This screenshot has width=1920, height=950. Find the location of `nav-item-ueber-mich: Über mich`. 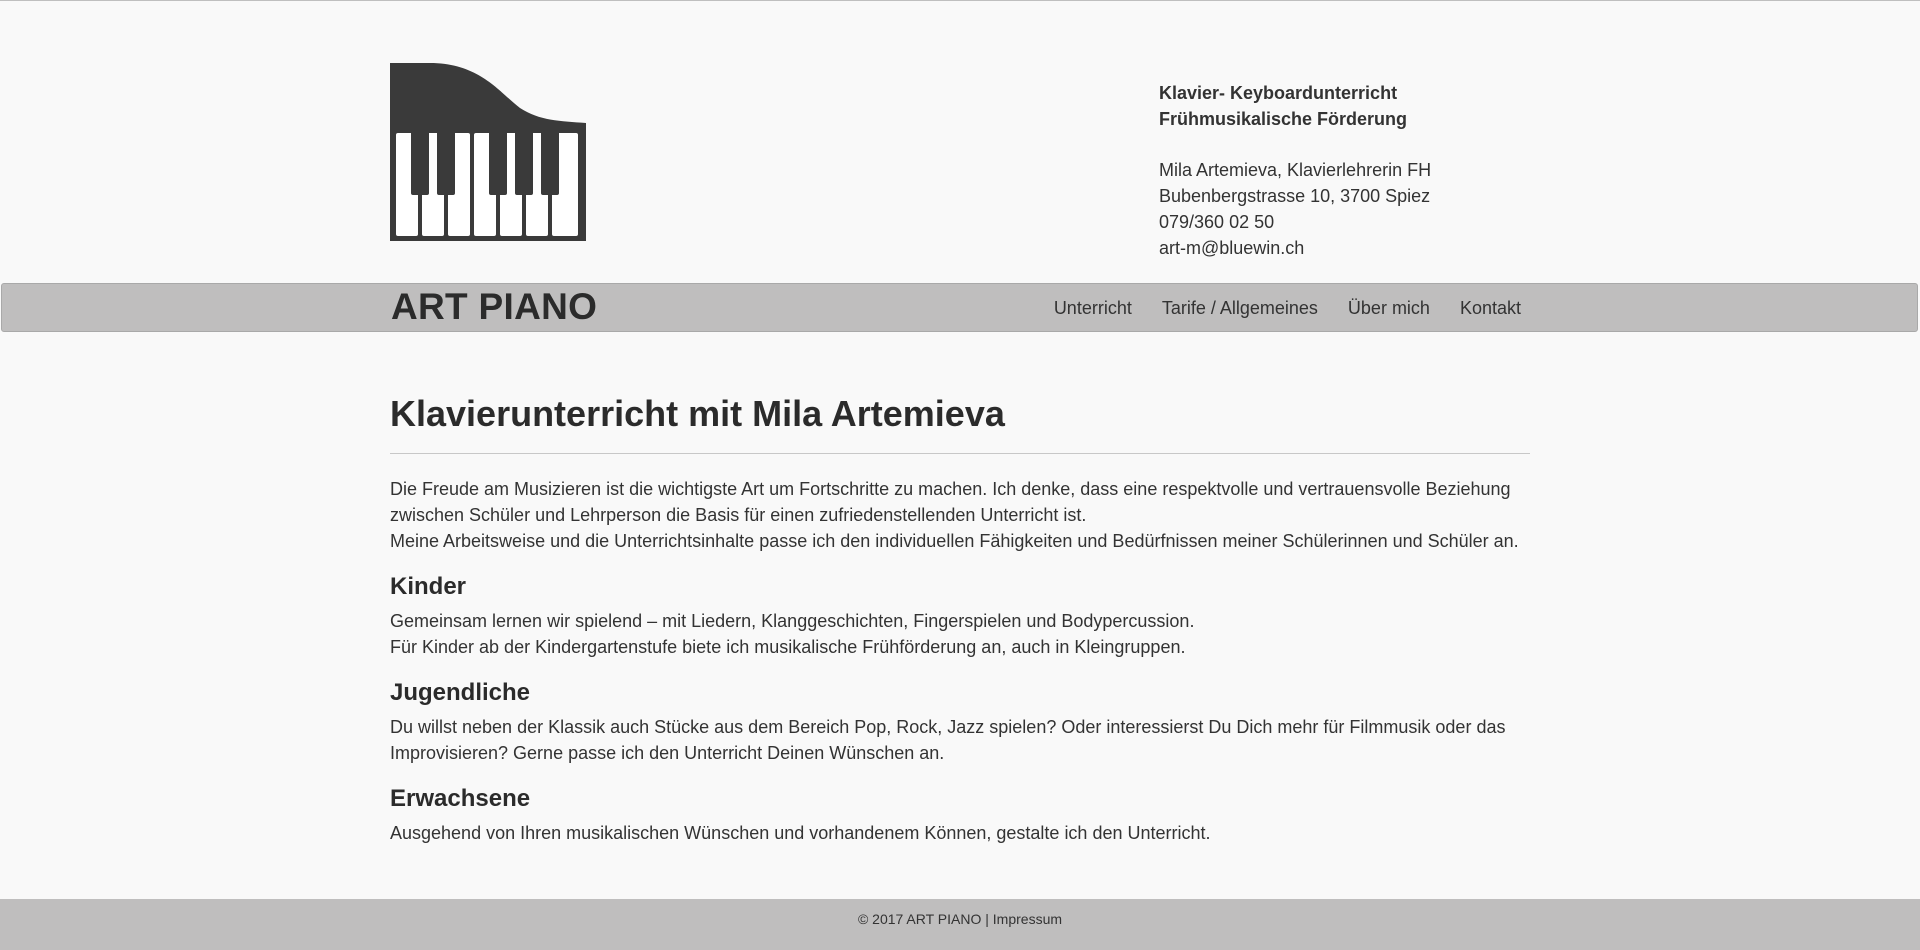

nav-item-ueber-mich: Über mich is located at coordinates (1389, 308).